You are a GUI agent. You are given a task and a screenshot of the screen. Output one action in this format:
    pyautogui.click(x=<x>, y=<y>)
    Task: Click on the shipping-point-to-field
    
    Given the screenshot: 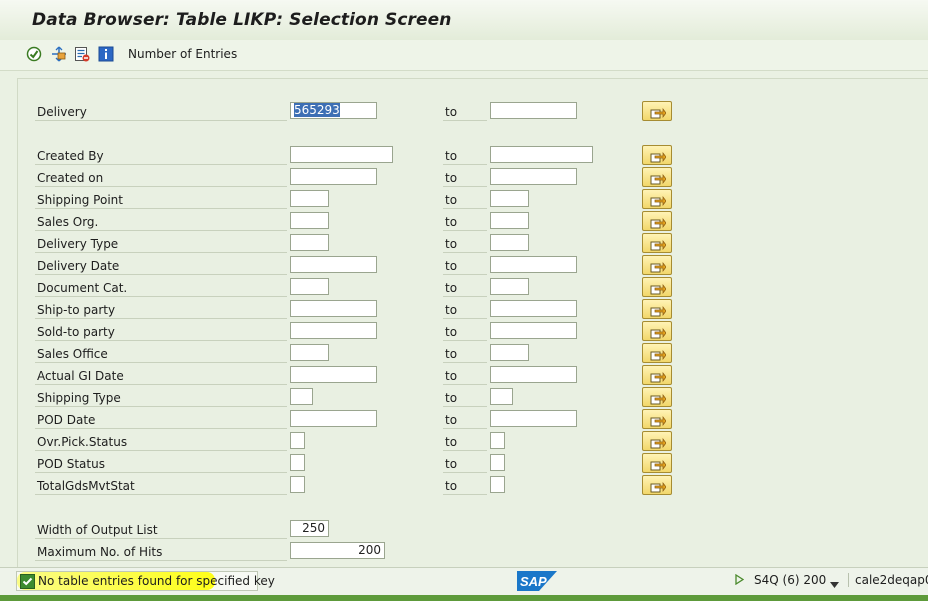 What is the action you would take?
    pyautogui.click(x=509, y=198)
    